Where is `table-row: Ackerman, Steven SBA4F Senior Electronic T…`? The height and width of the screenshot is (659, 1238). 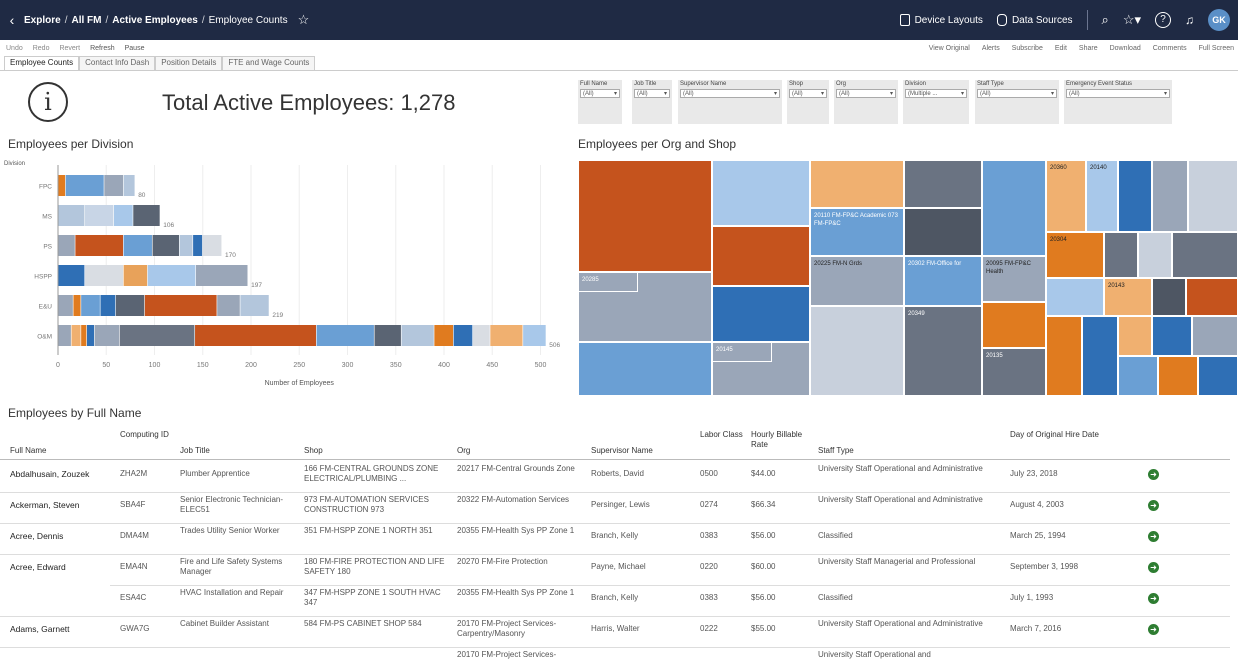
table-row: Ackerman, Steven SBA4F Senior Electronic T… is located at coordinates (600, 507).